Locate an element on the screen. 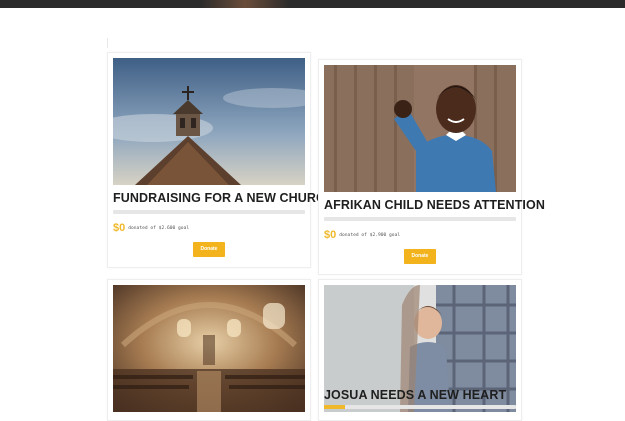 Image resolution: width=625 pixels, height=421 pixels. church-interior-image is located at coordinates (209, 348).